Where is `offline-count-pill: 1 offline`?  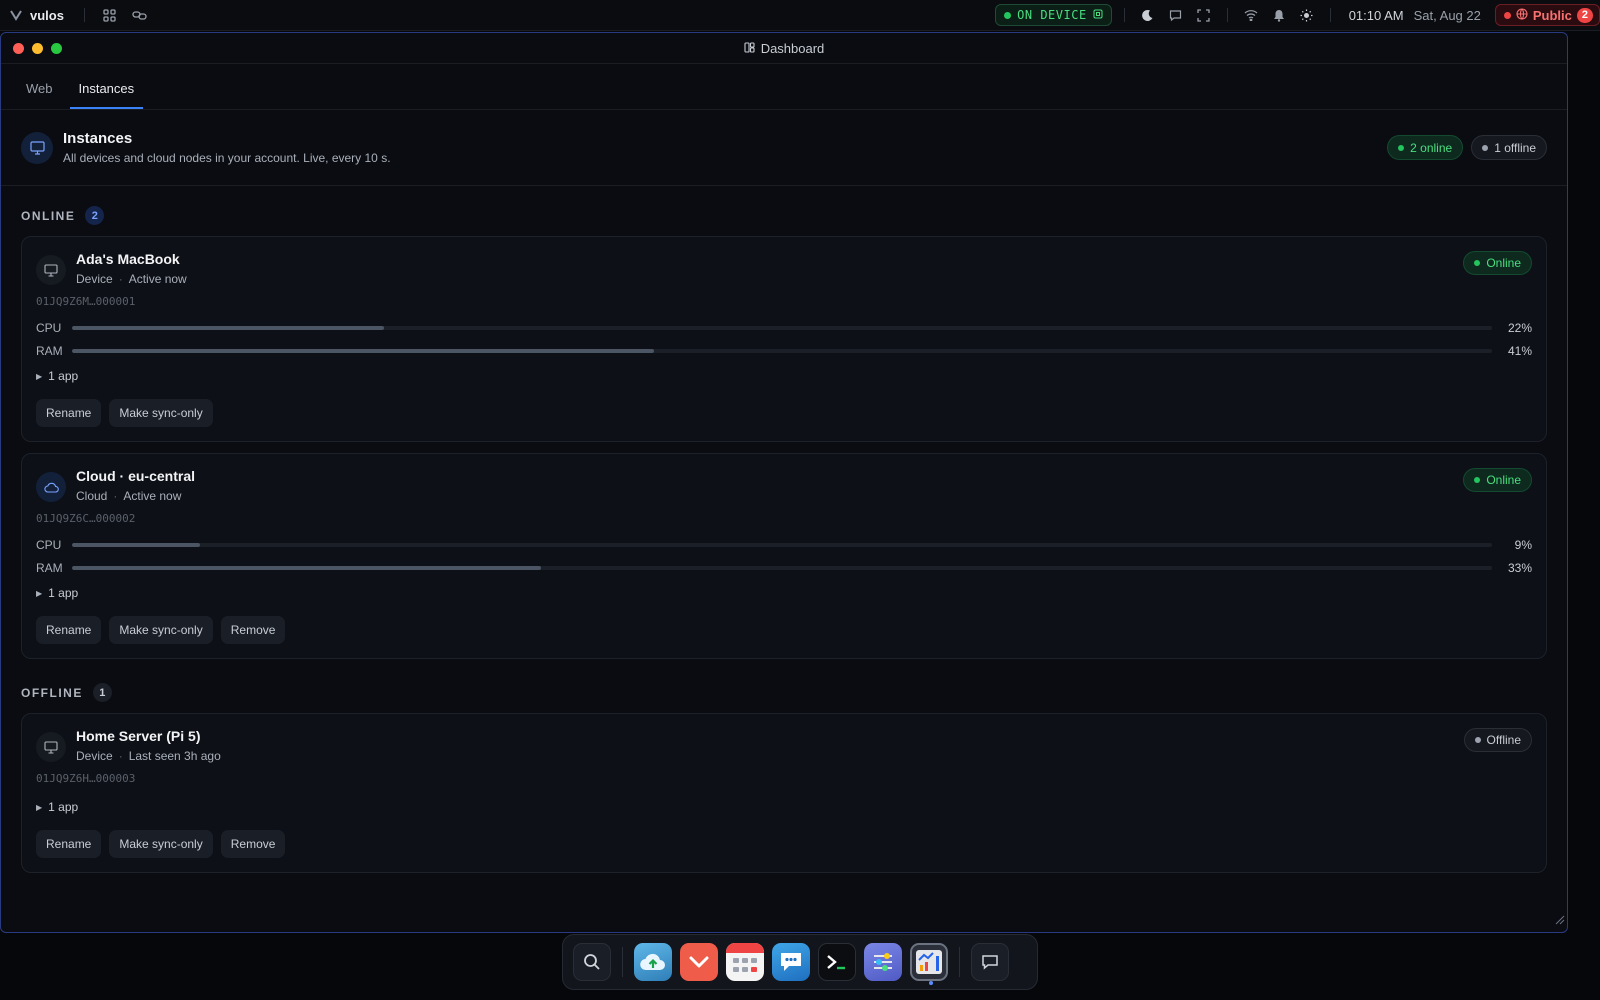
offline-count-pill: 1 offline is located at coordinates (1509, 147).